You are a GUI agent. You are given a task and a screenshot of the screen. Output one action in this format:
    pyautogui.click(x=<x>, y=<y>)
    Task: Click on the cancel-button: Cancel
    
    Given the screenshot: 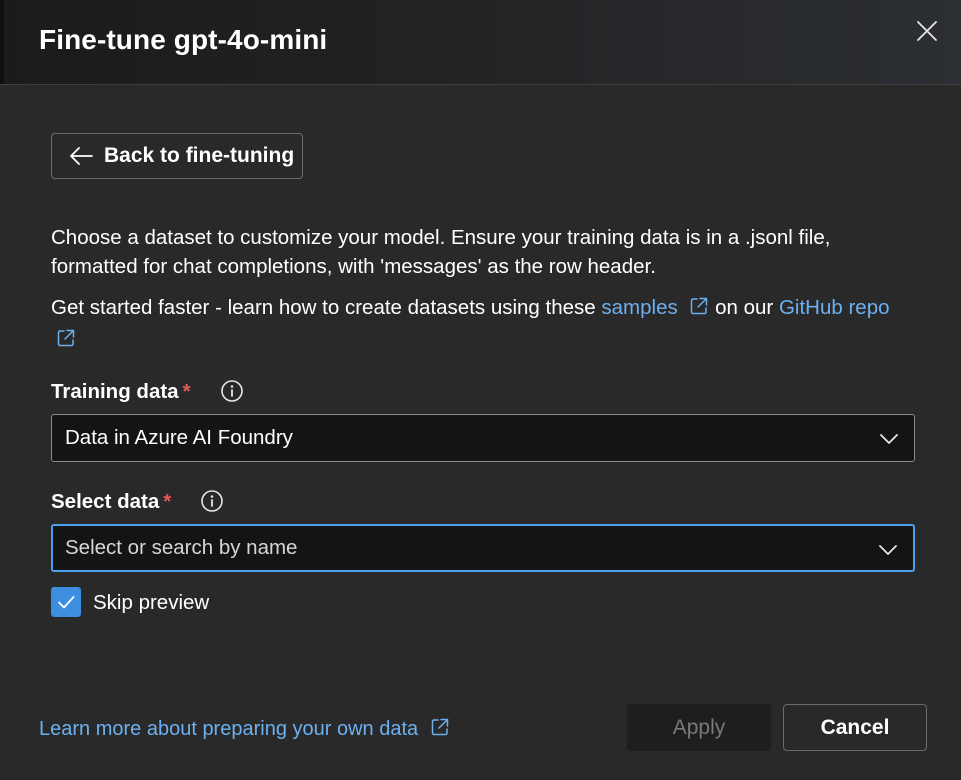 What is the action you would take?
    pyautogui.click(x=855, y=727)
    